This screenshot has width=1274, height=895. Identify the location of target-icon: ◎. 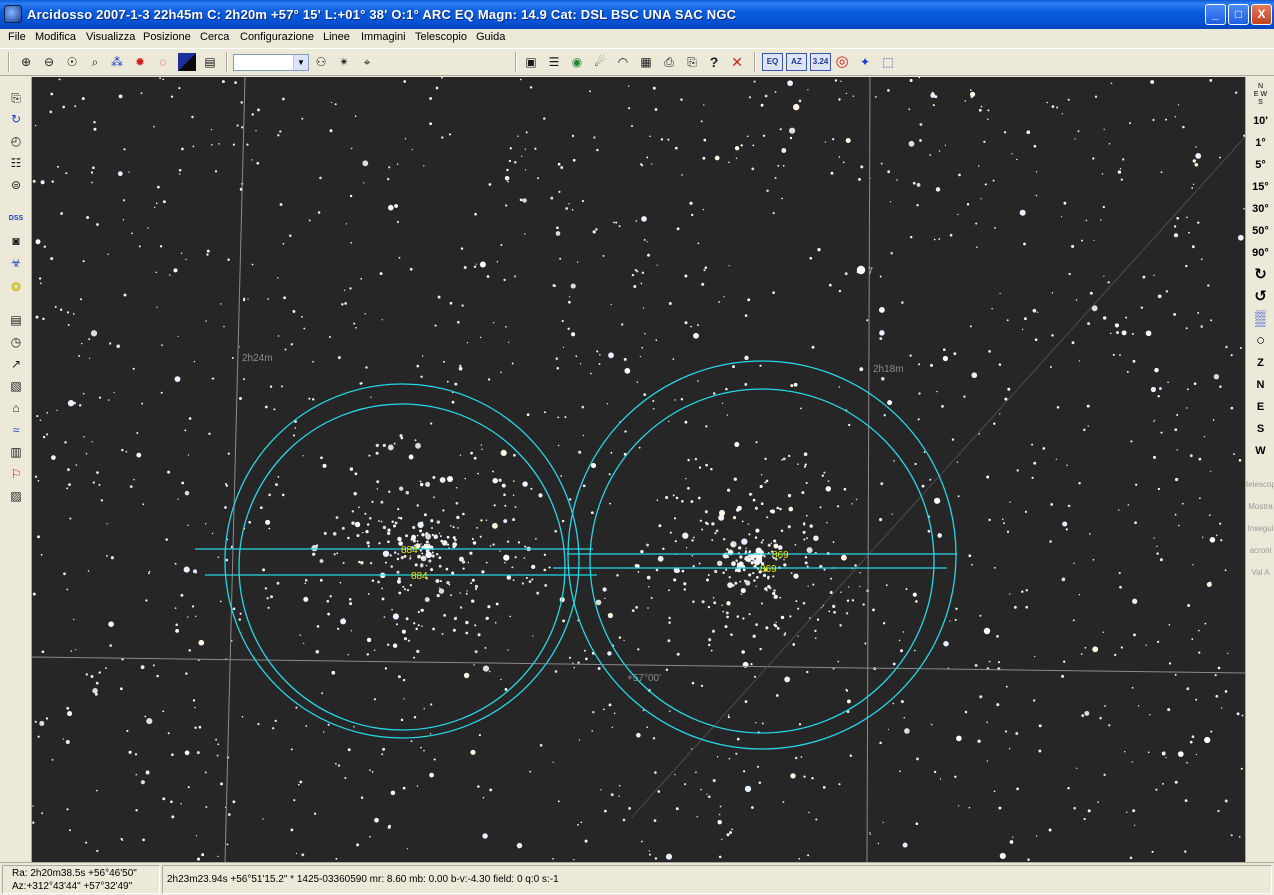
(842, 62).